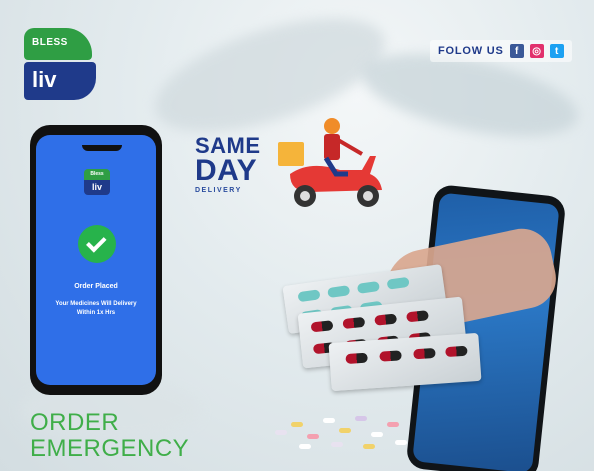 The height and width of the screenshot is (471, 594). What do you see at coordinates (110, 448) in the screenshot?
I see `headline-line-2: EMERGENCY` at bounding box center [110, 448].